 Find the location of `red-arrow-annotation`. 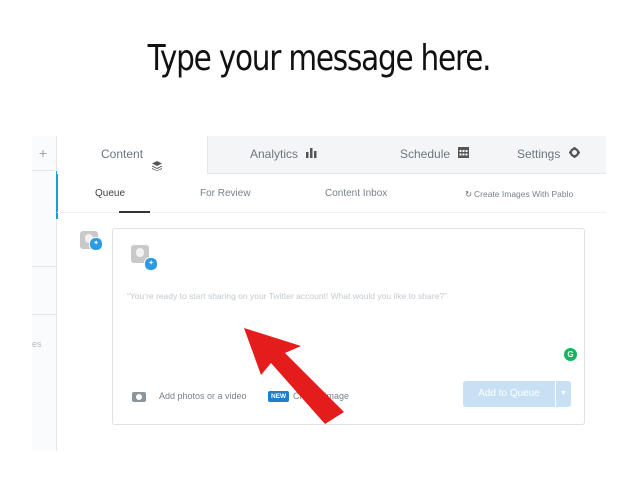

red-arrow-annotation is located at coordinates (294, 376).